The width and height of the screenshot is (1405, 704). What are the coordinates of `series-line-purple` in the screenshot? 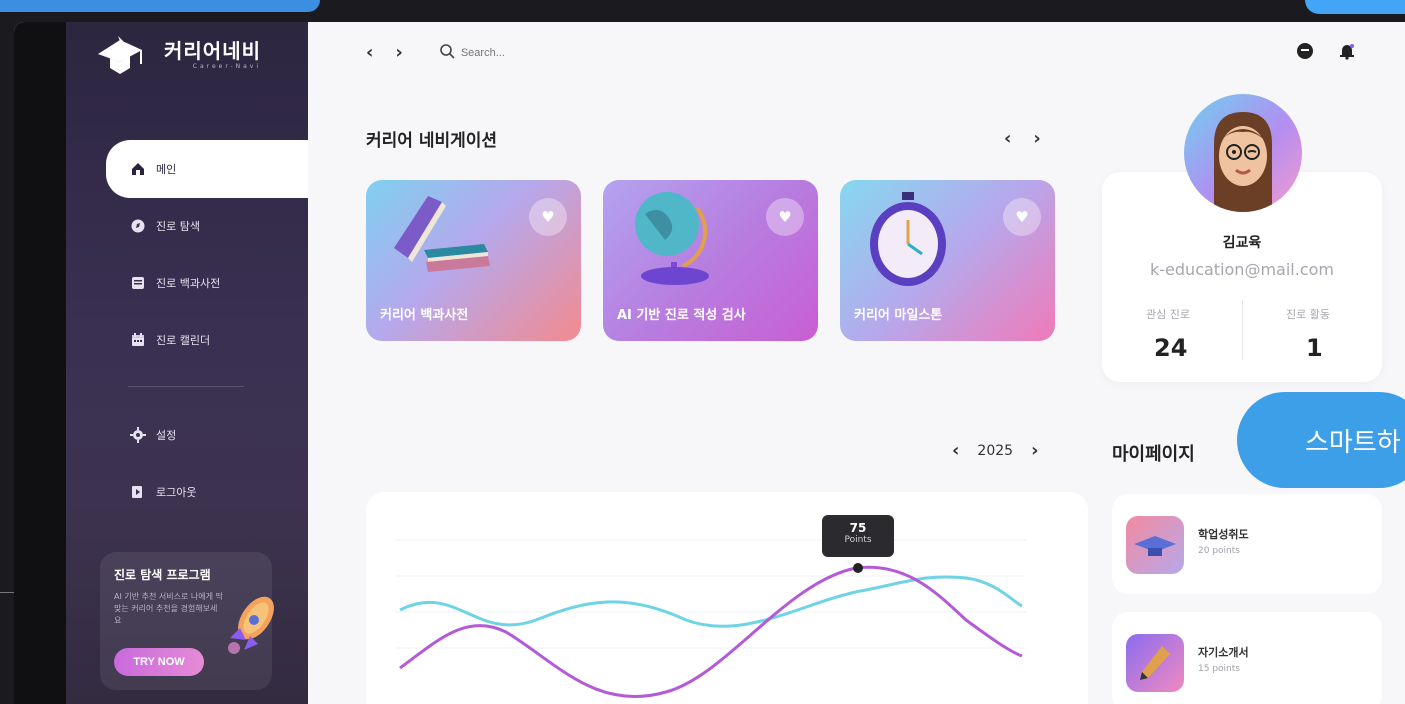 It's located at (711, 632).